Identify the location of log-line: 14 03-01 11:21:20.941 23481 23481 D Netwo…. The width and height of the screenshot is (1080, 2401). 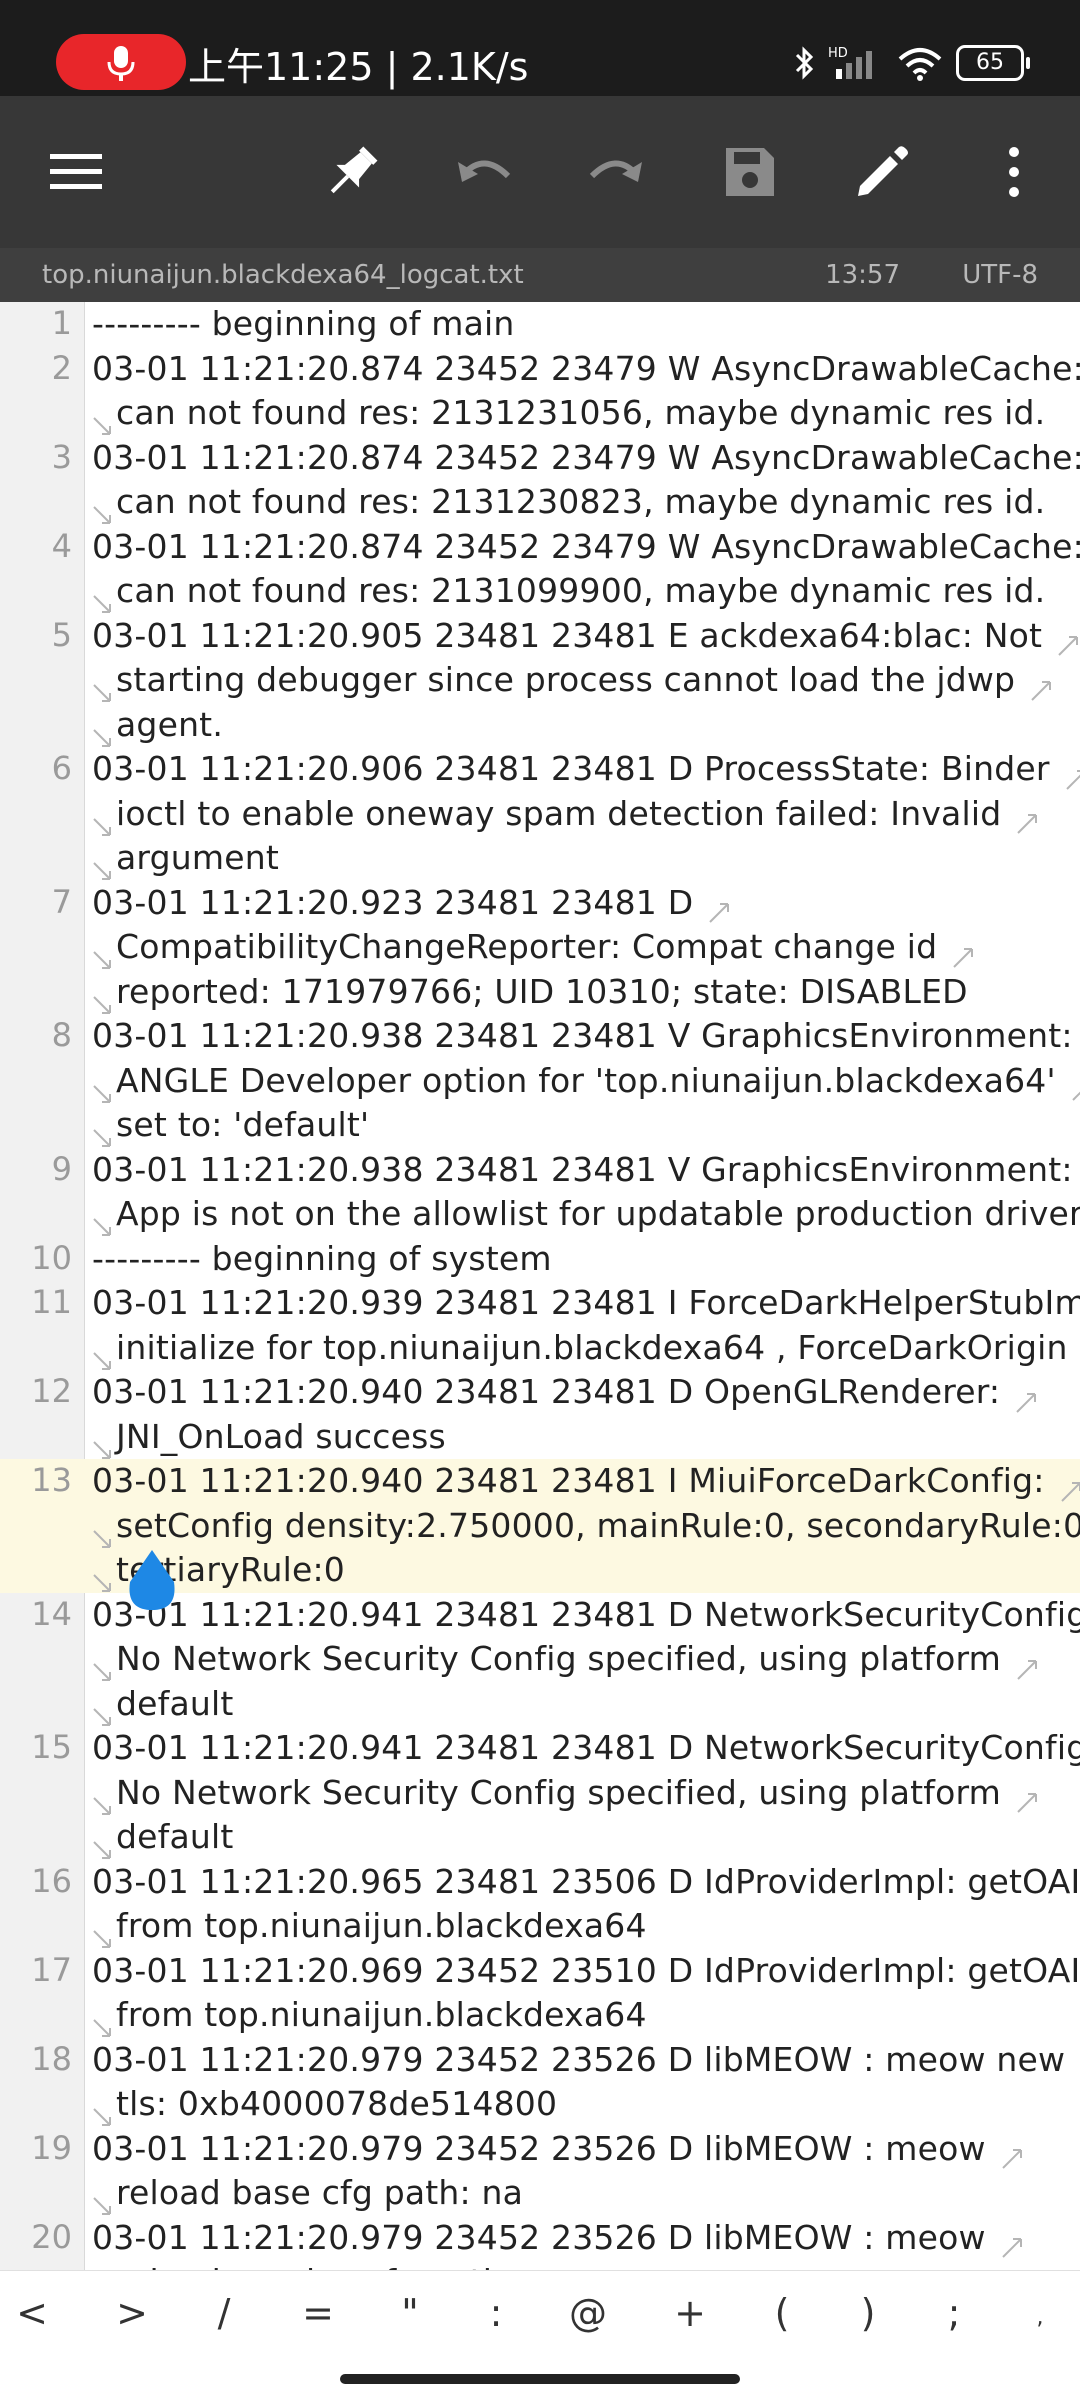
(540, 1660).